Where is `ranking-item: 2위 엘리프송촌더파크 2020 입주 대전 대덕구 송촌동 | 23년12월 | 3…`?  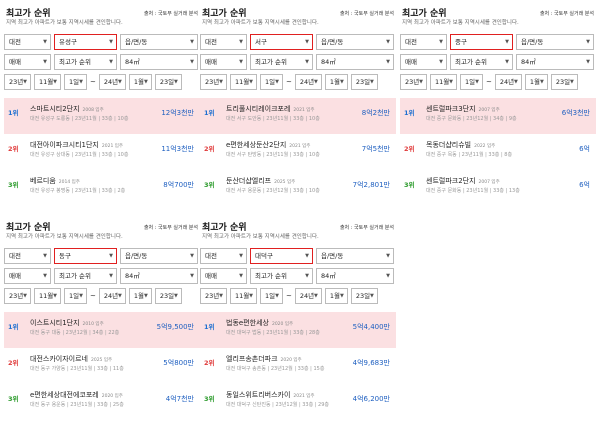 ranking-item: 2위 엘리프송촌더파크 2020 입주 대전 대덕구 송촌동 | 23년12월 | 3… is located at coordinates (298, 366).